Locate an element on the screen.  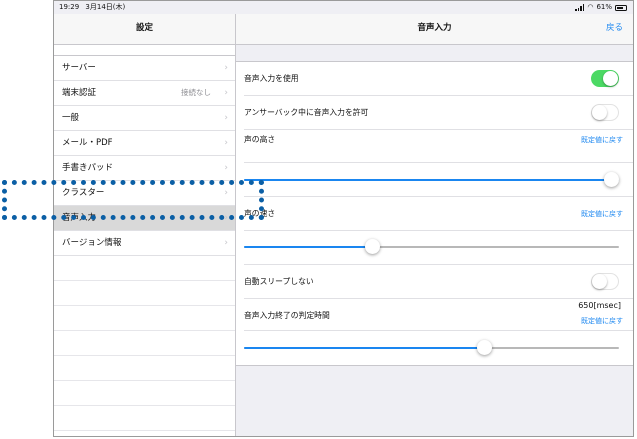
page-title: 音声入力 is located at coordinates (434, 28).